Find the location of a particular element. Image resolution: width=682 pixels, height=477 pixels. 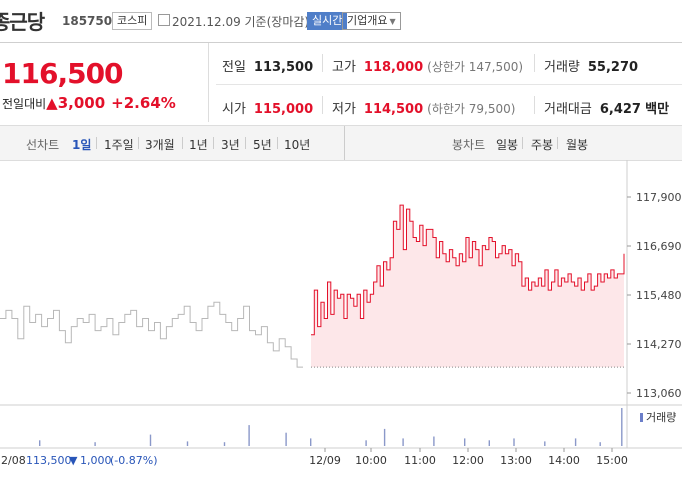

price-change: 전일대비▲3,000 +2.64% is located at coordinates (89, 103).